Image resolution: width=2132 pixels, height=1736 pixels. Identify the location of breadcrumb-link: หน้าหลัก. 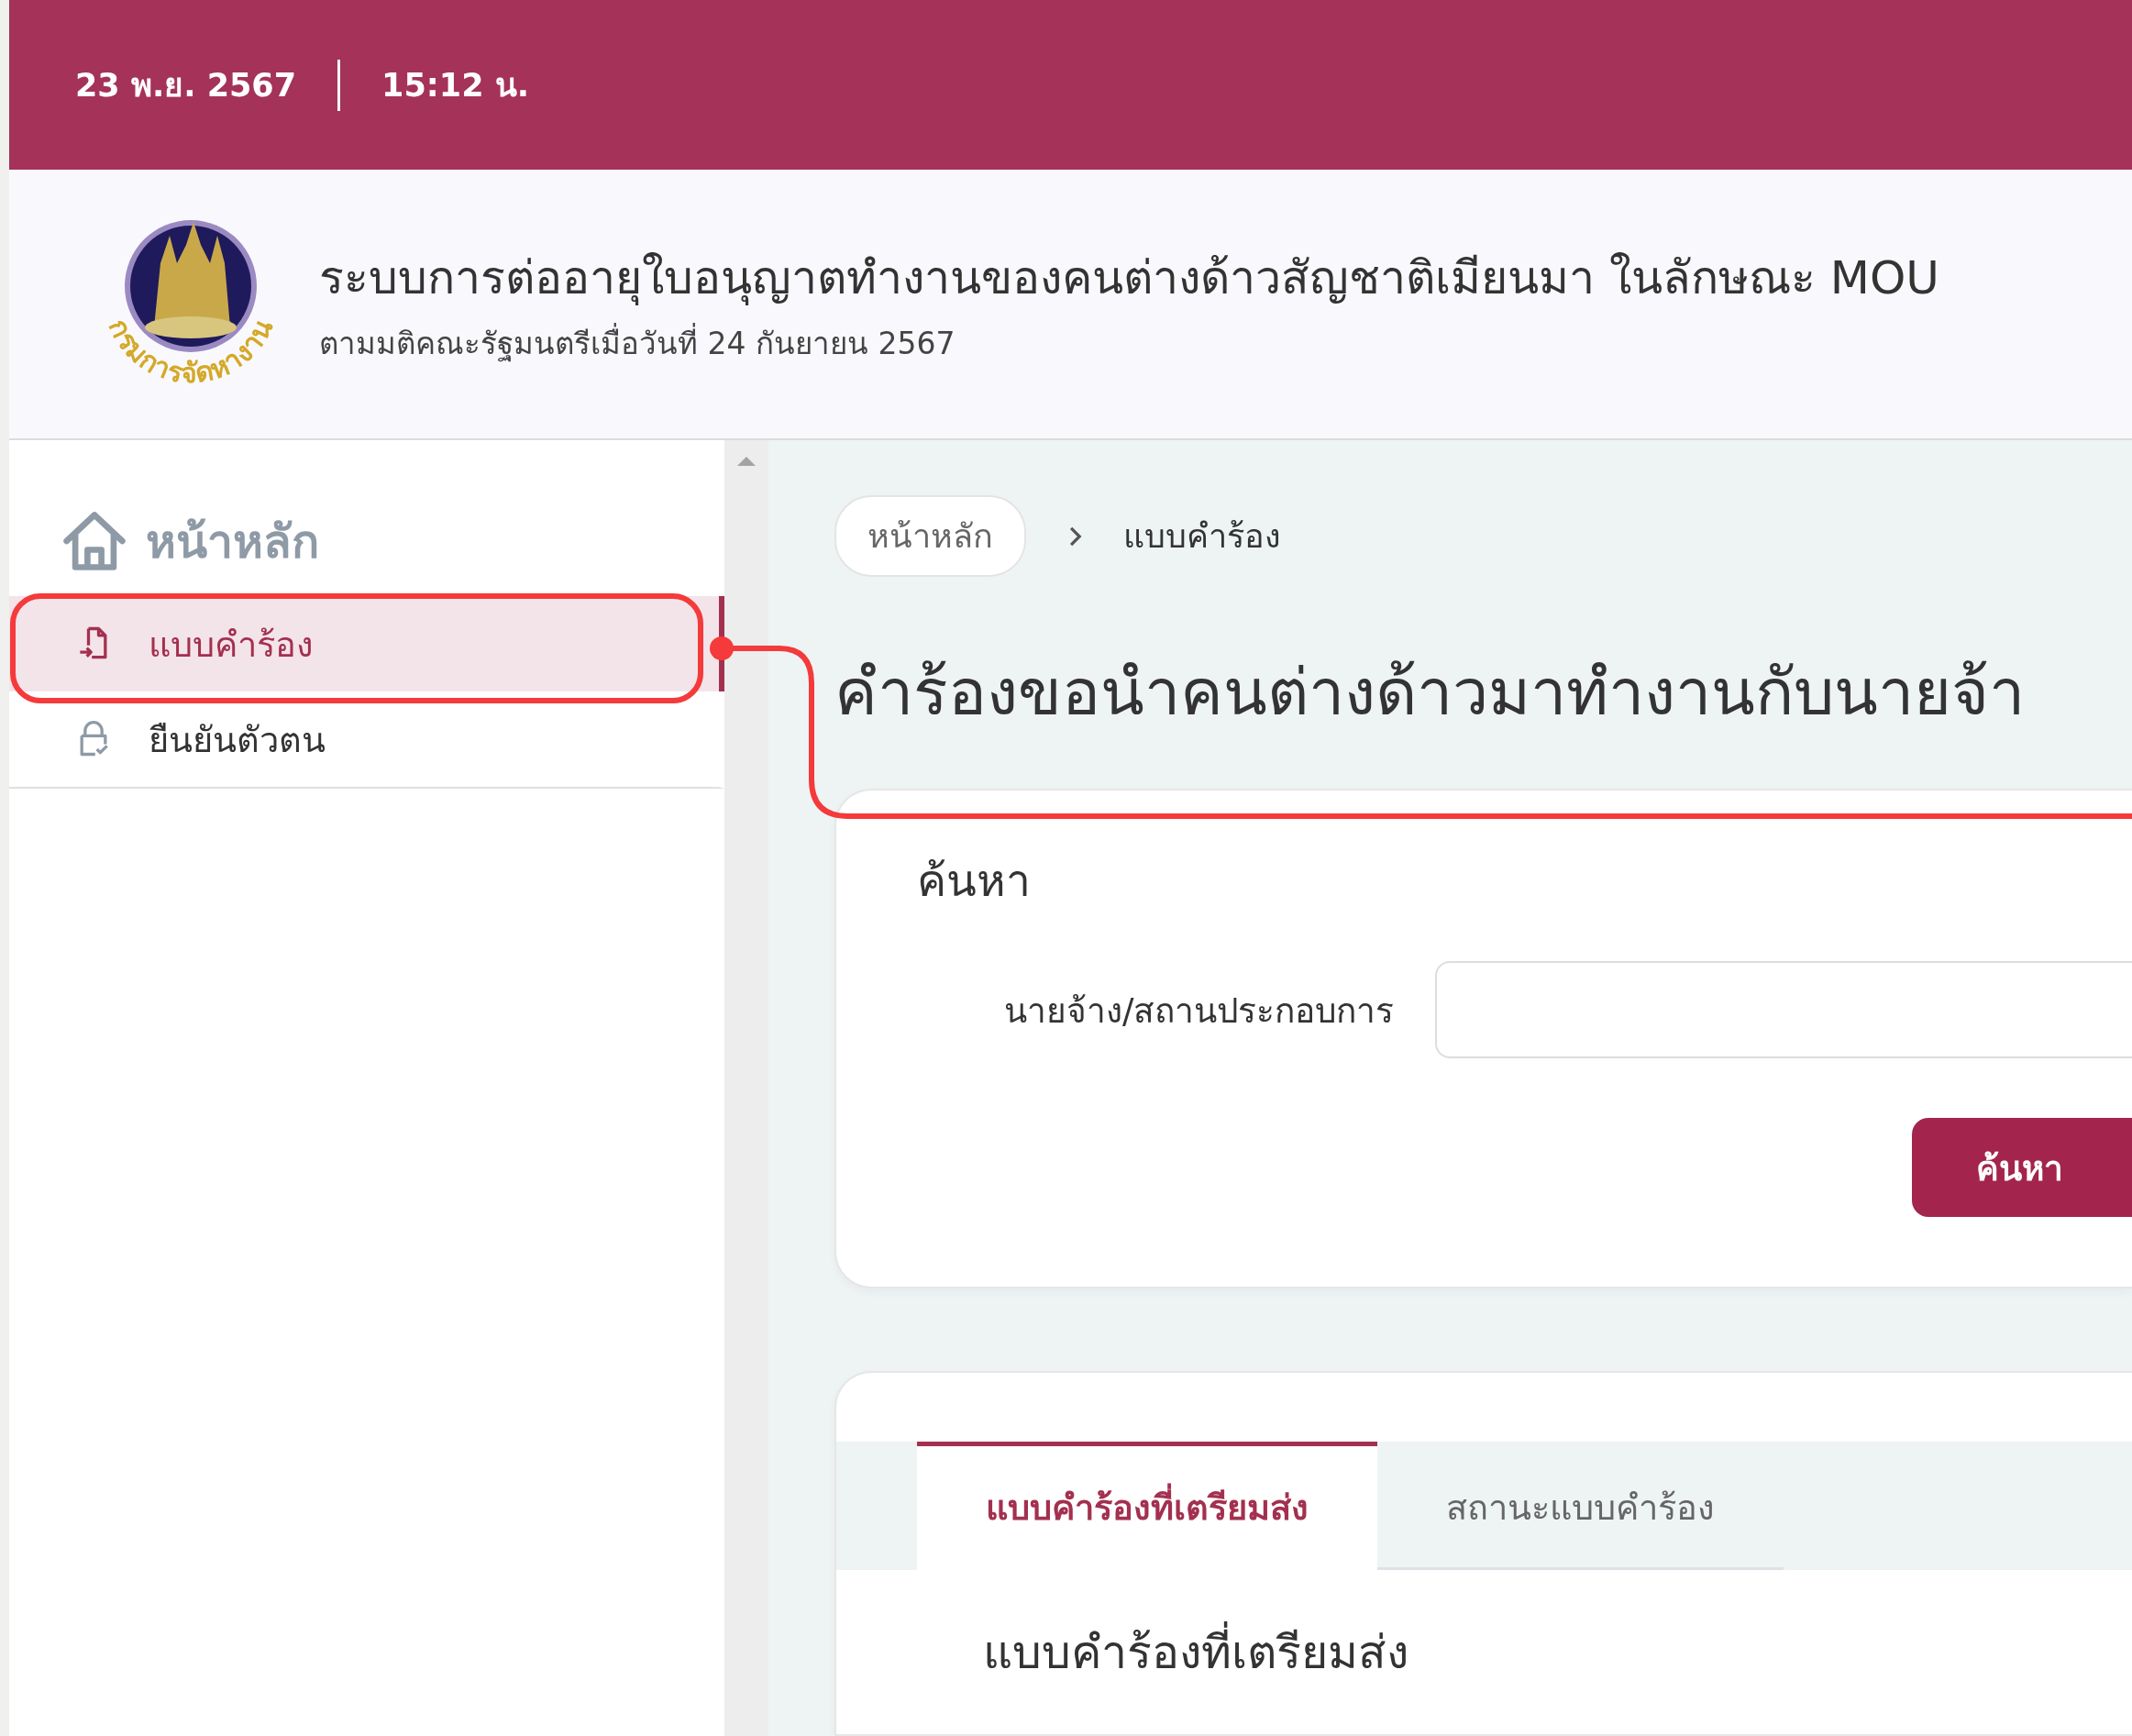
(930, 536).